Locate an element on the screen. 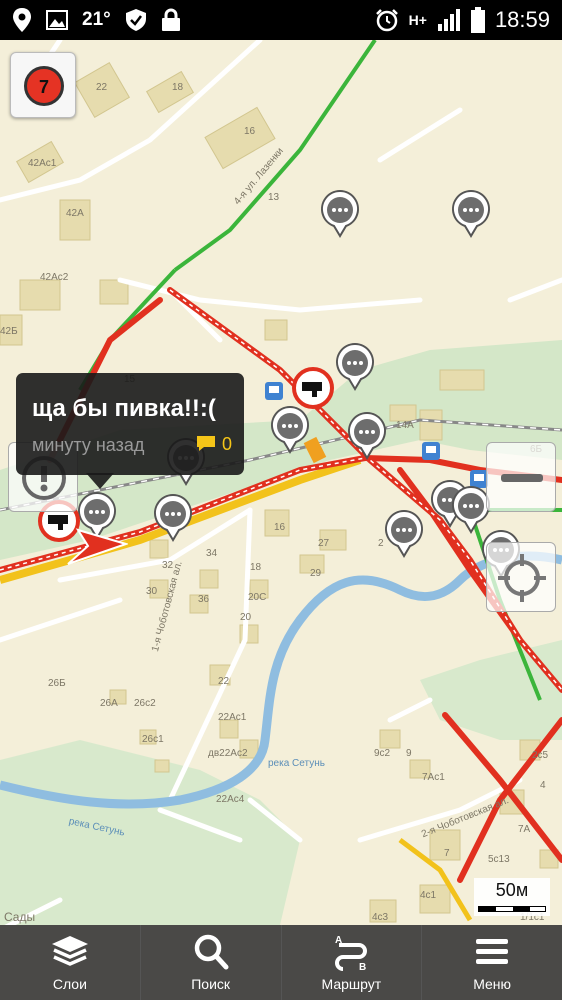 The width and height of the screenshot is (562, 1000). river-name: река Сетунь is located at coordinates (296, 763).